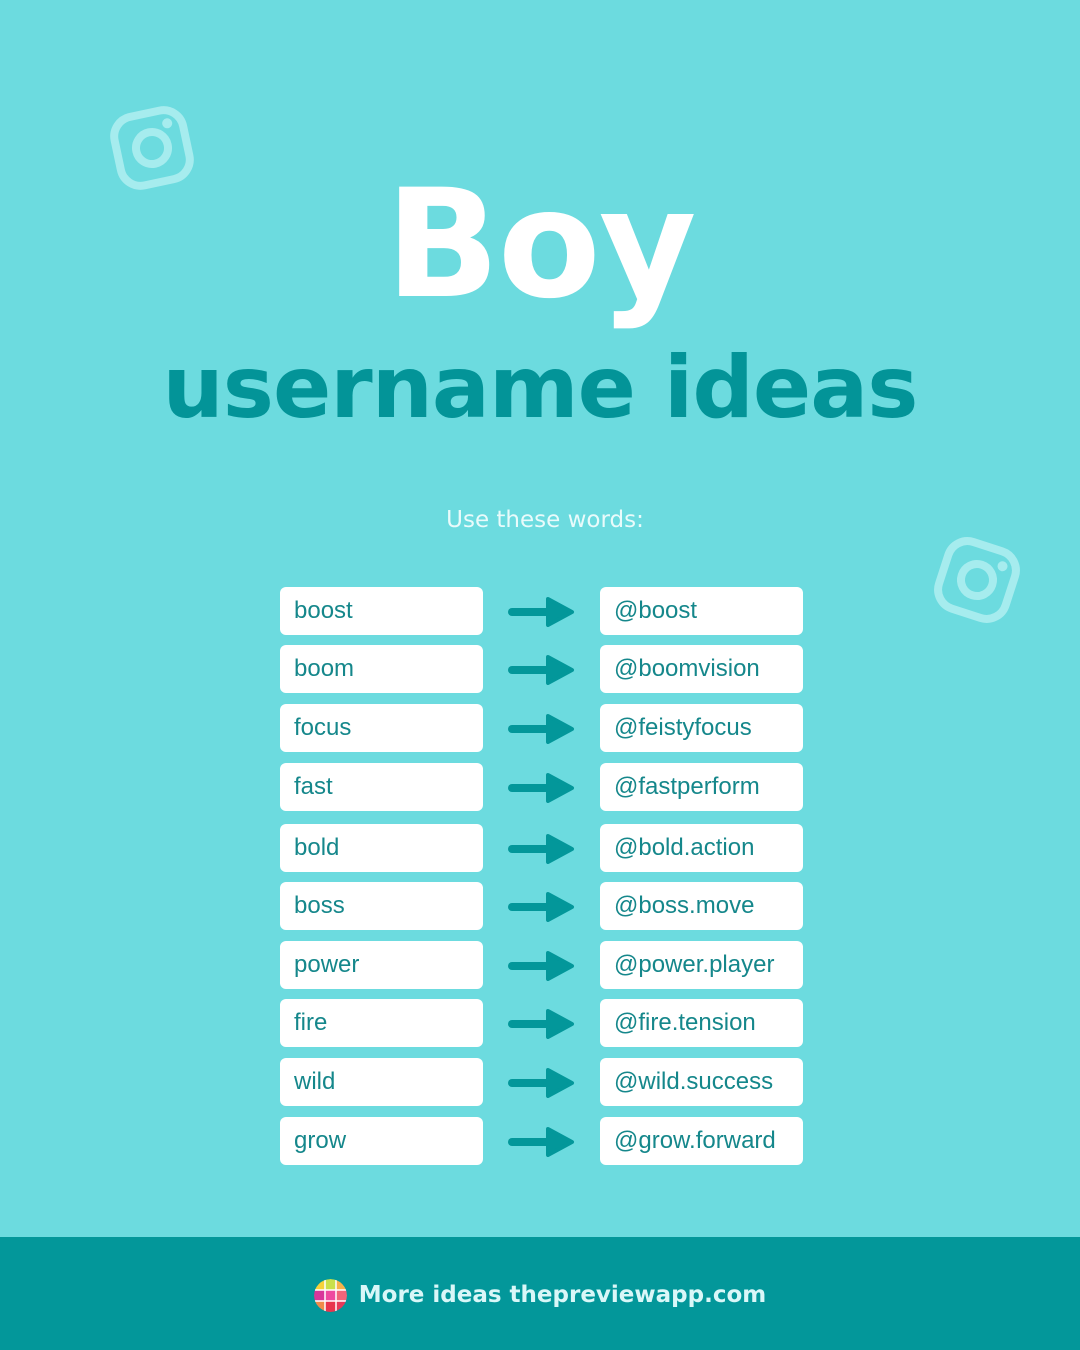 The image size is (1080, 1350). Describe the element at coordinates (381, 965) in the screenshot. I see `word-box: power` at that location.